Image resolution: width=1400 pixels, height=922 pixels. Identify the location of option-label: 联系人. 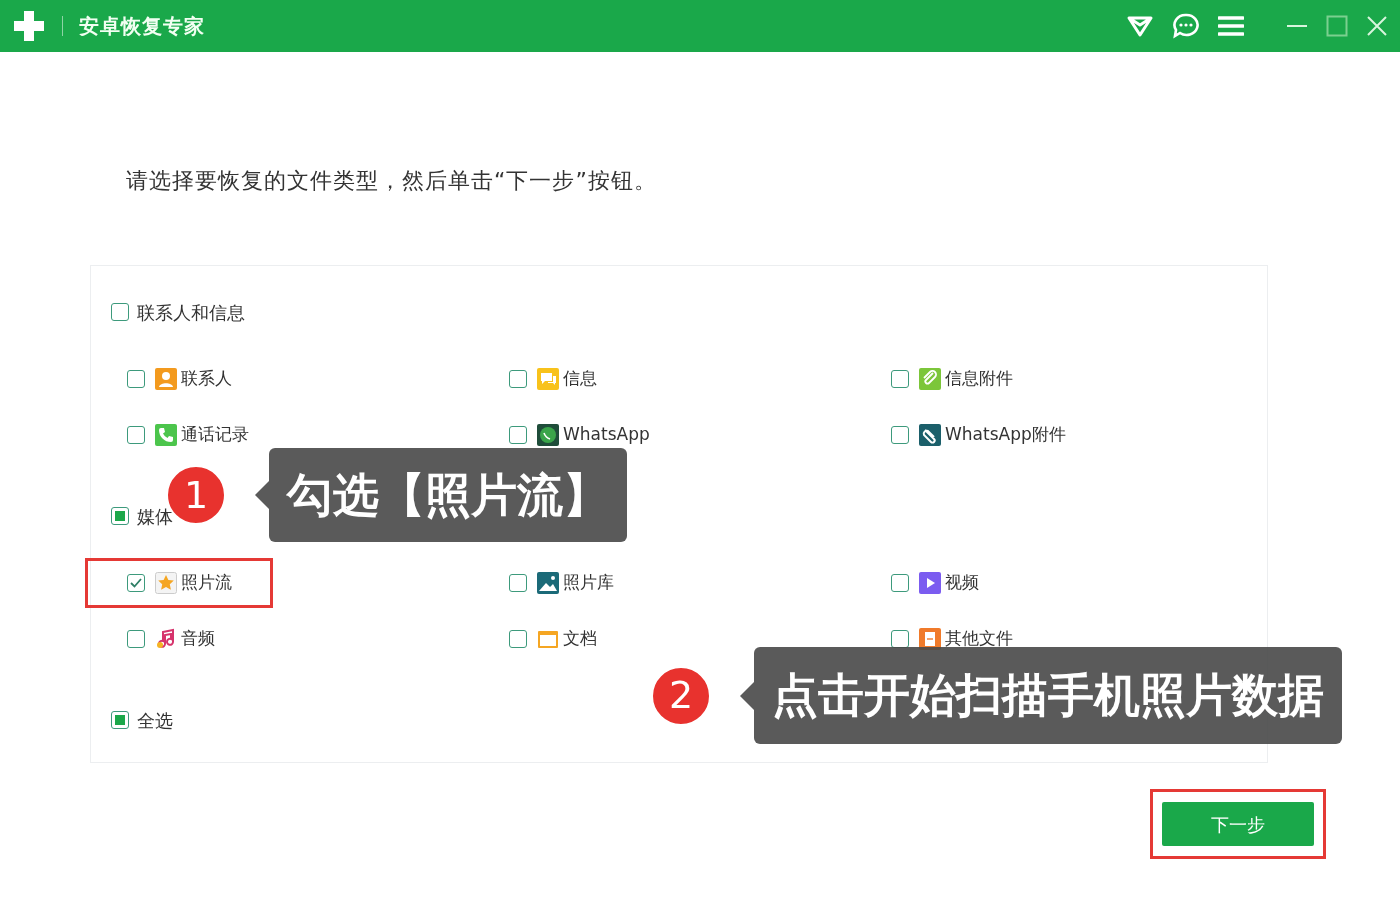
(206, 379).